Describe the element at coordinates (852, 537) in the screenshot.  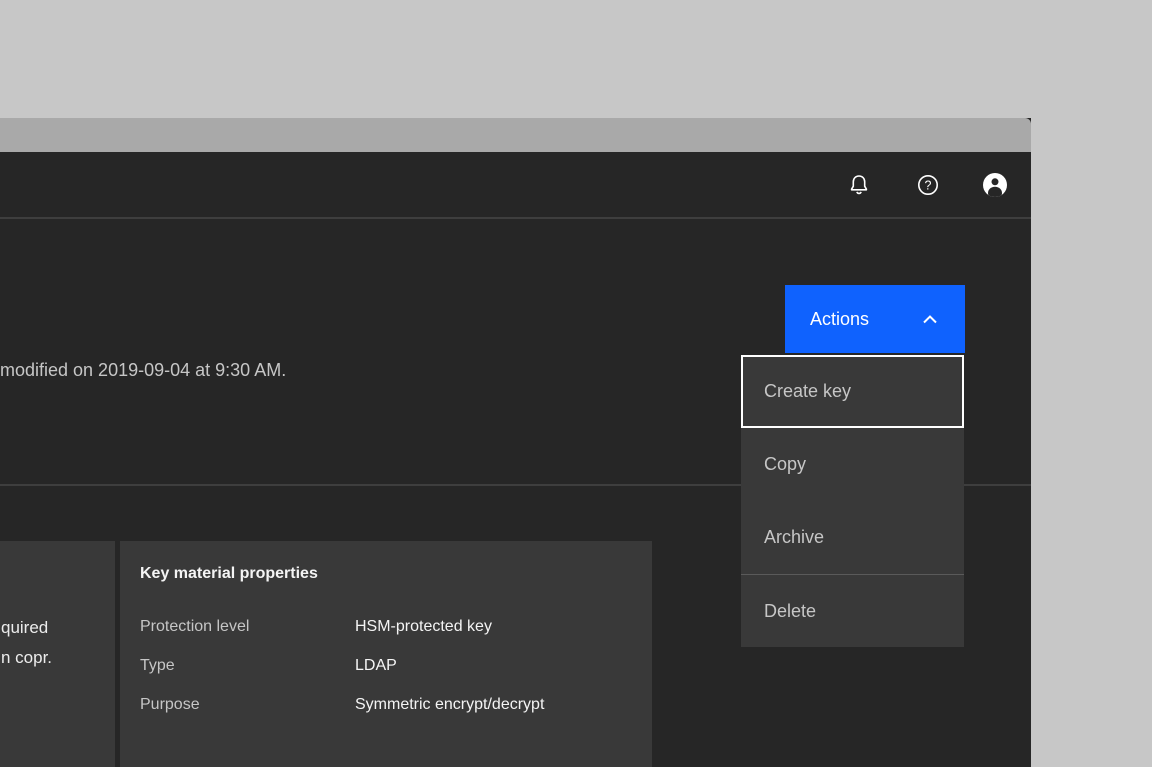
I see `menu-item-archive: Archive` at that location.